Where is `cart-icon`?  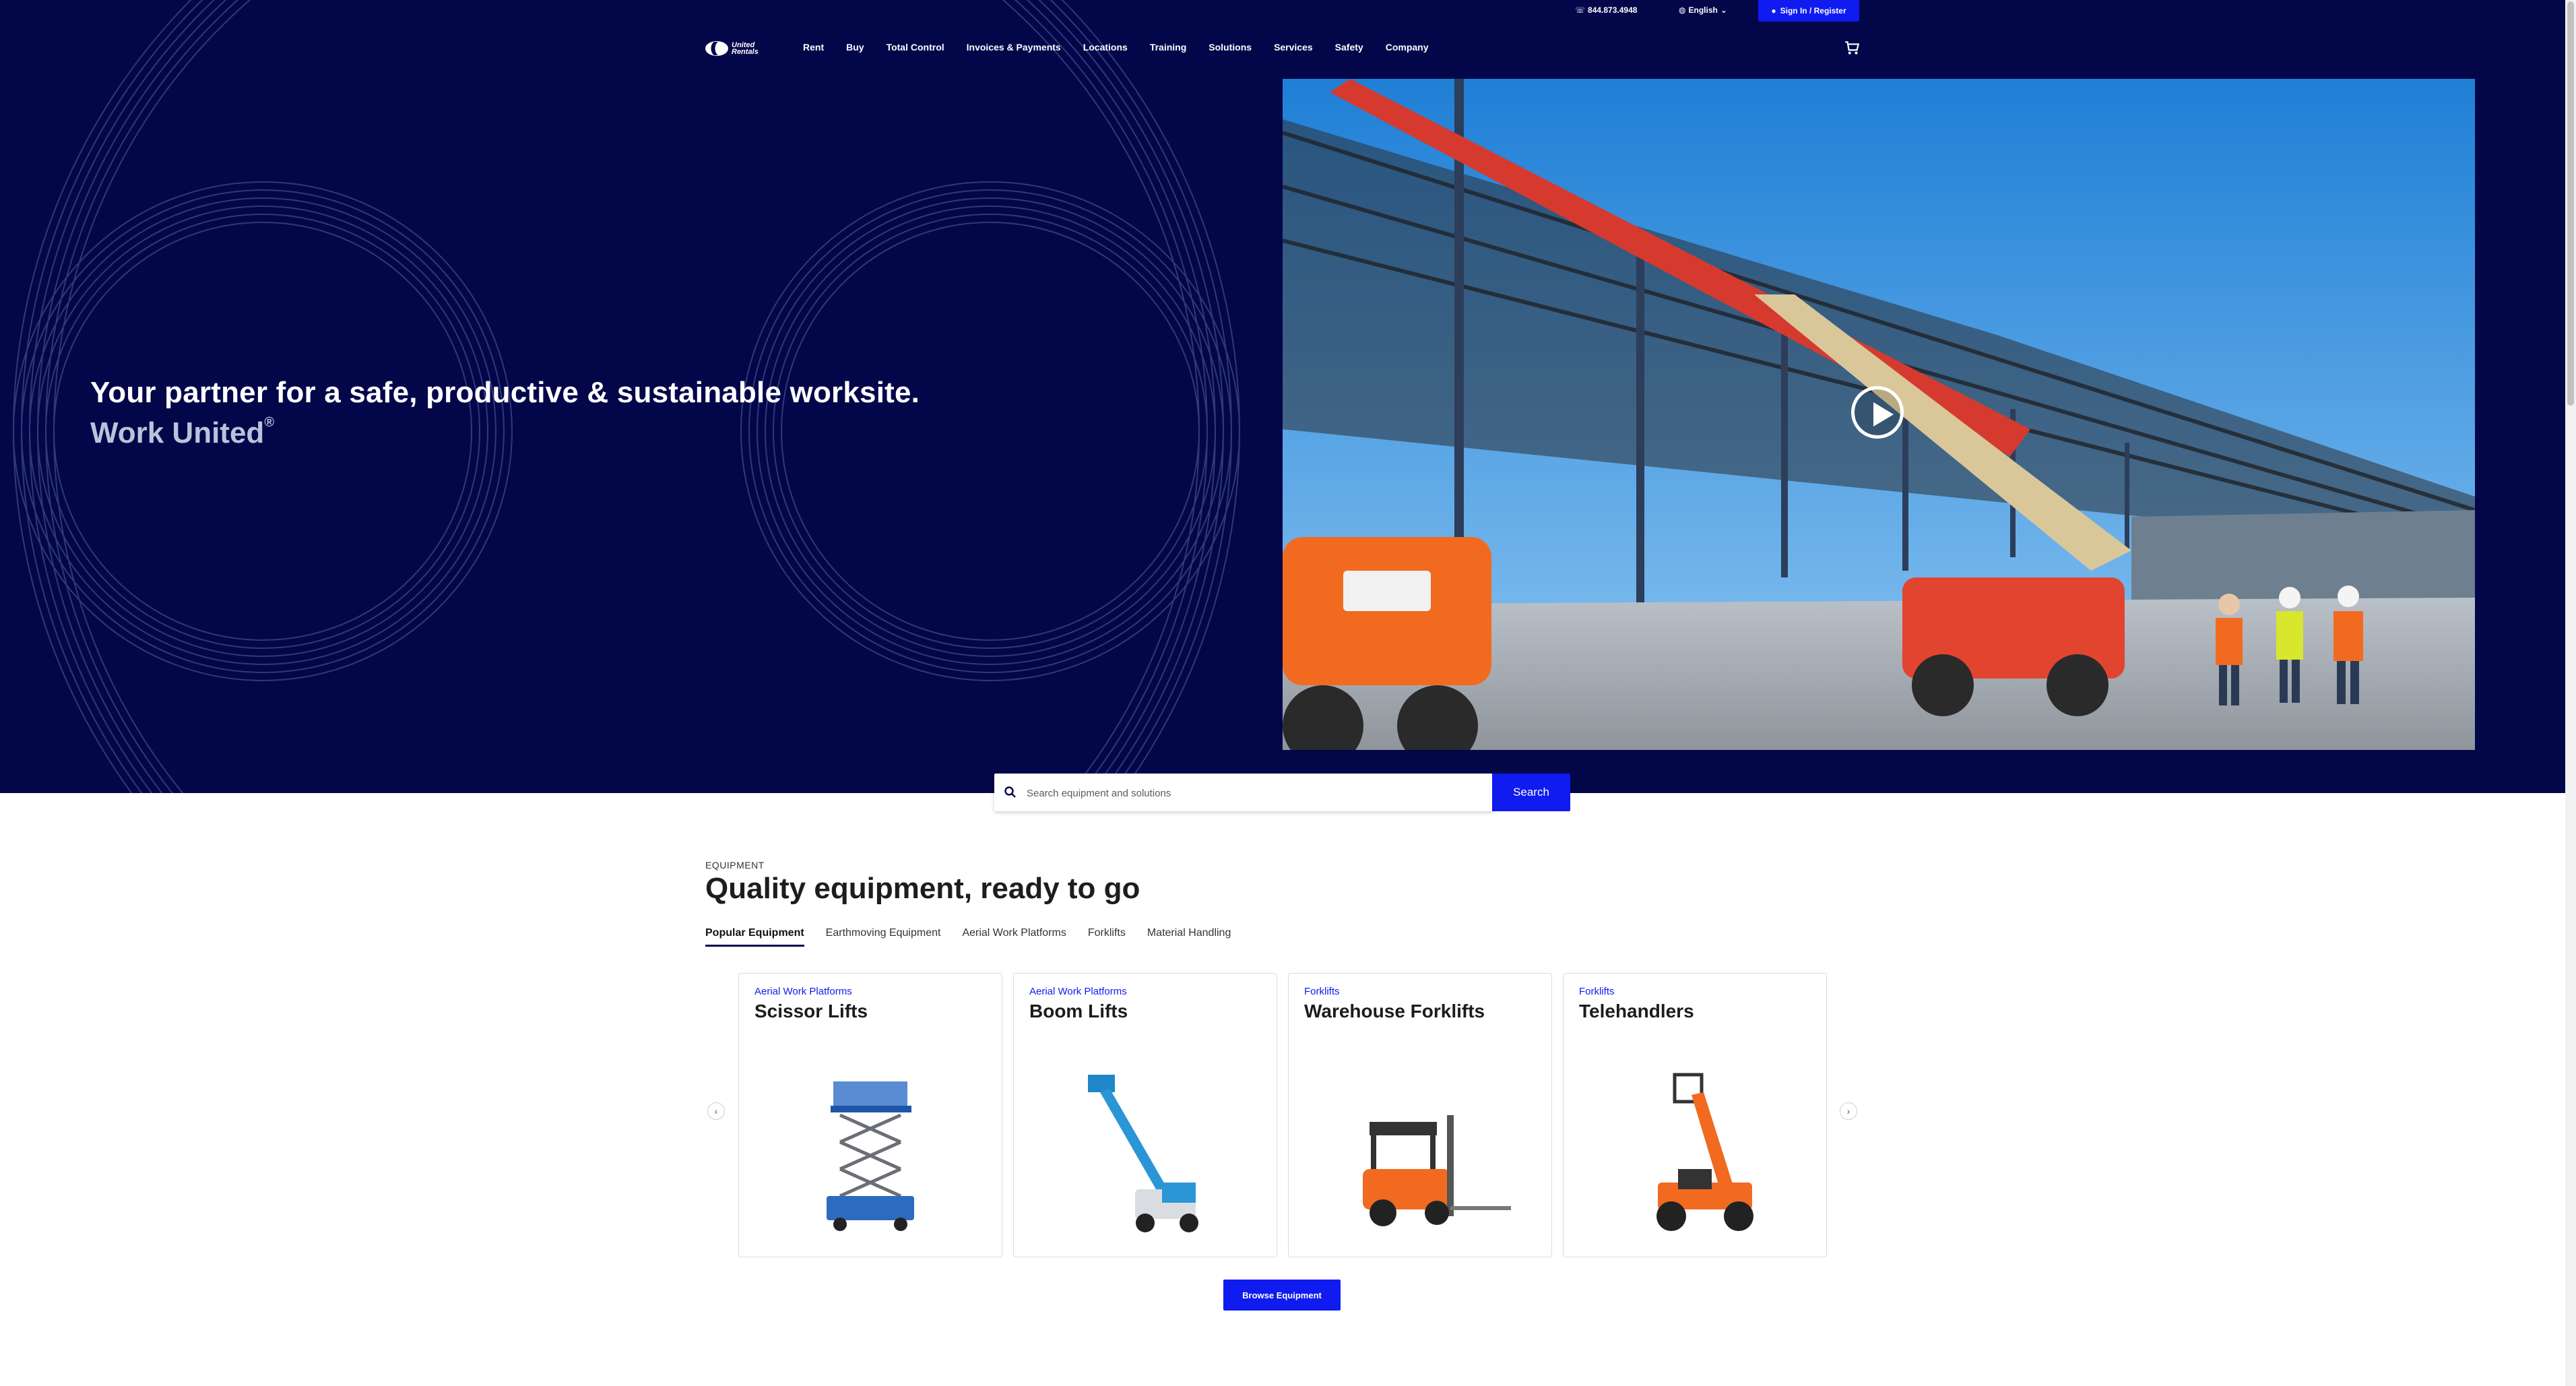
cart-icon is located at coordinates (1852, 48).